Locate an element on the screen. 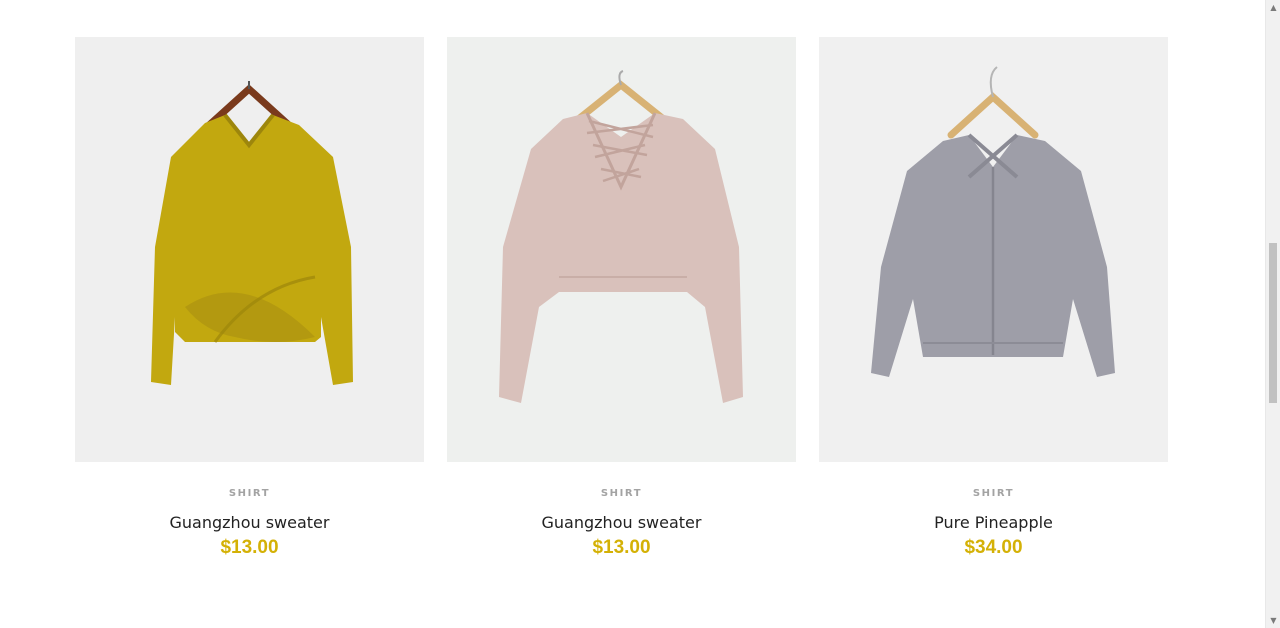  product-name: Pure Pineapple is located at coordinates (993, 523).